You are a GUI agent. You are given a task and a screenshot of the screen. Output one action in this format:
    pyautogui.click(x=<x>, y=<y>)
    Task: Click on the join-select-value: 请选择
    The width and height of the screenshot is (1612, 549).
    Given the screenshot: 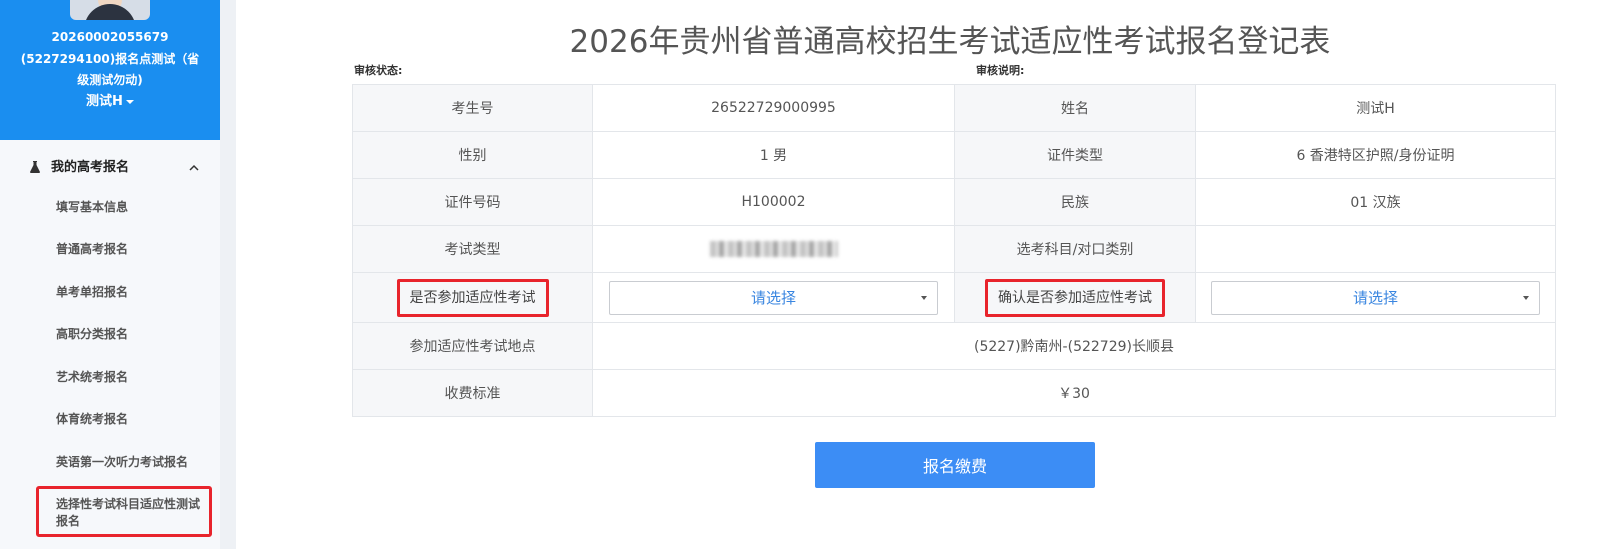 What is the action you would take?
    pyautogui.click(x=773, y=297)
    